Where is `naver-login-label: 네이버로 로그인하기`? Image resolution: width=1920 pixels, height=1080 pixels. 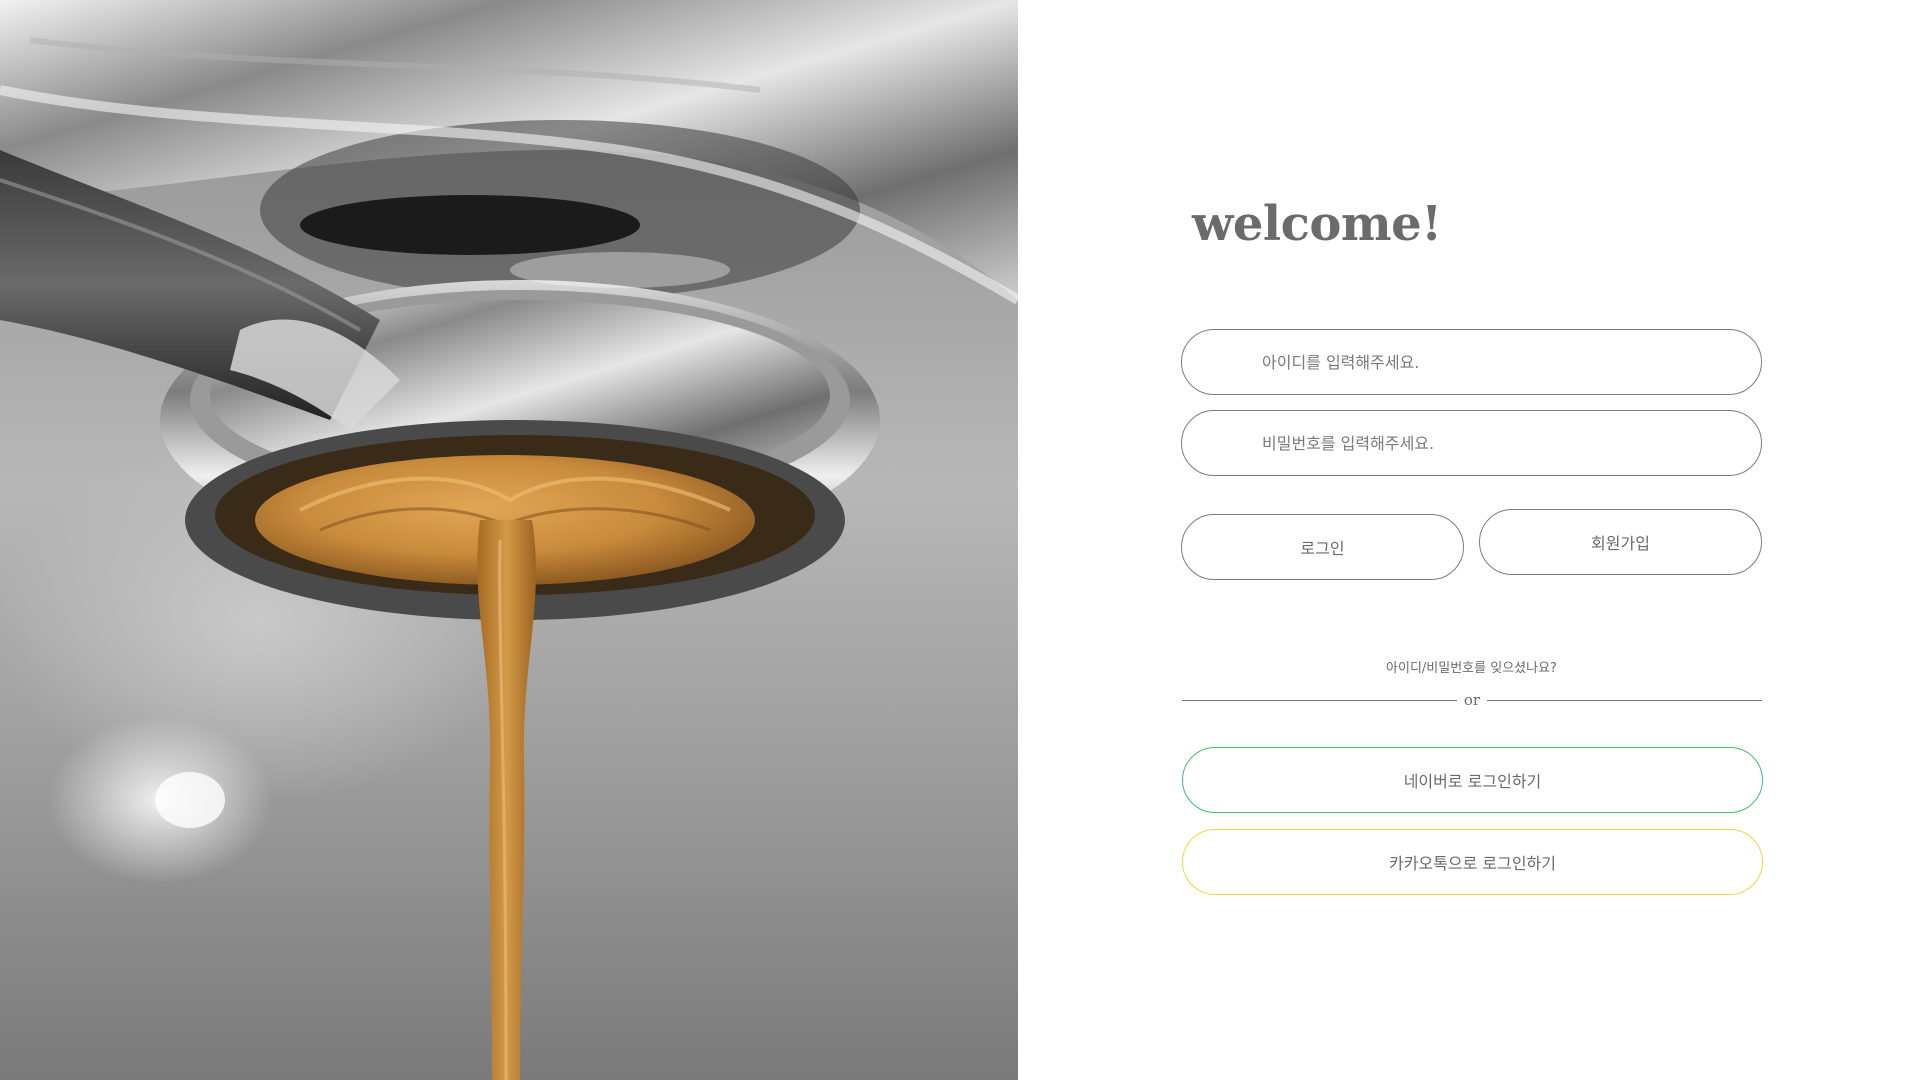 naver-login-label: 네이버로 로그인하기 is located at coordinates (1472, 781).